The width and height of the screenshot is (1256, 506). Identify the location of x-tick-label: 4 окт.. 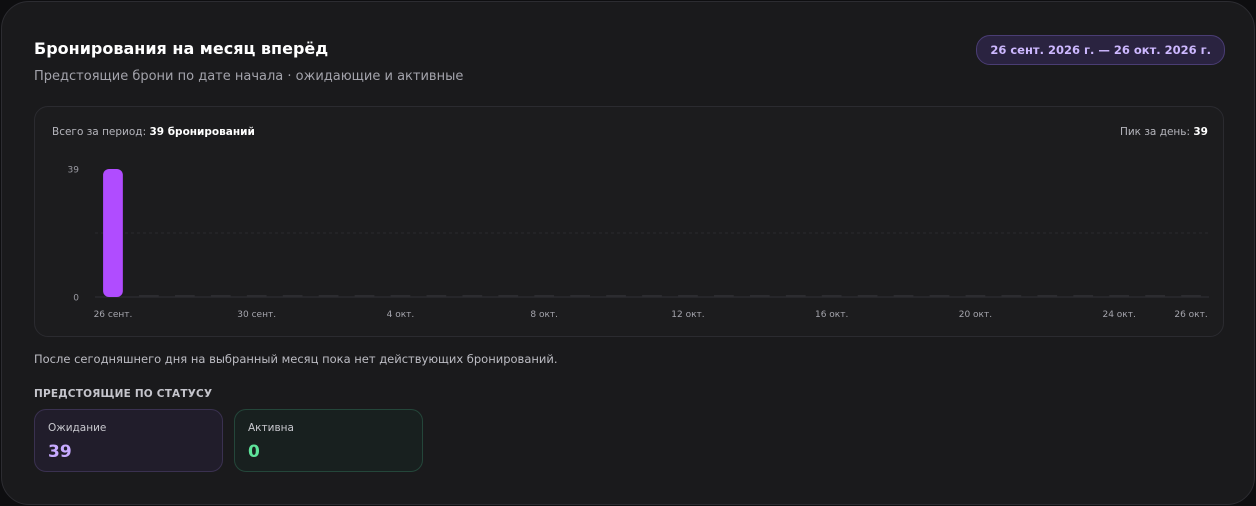
(401, 315).